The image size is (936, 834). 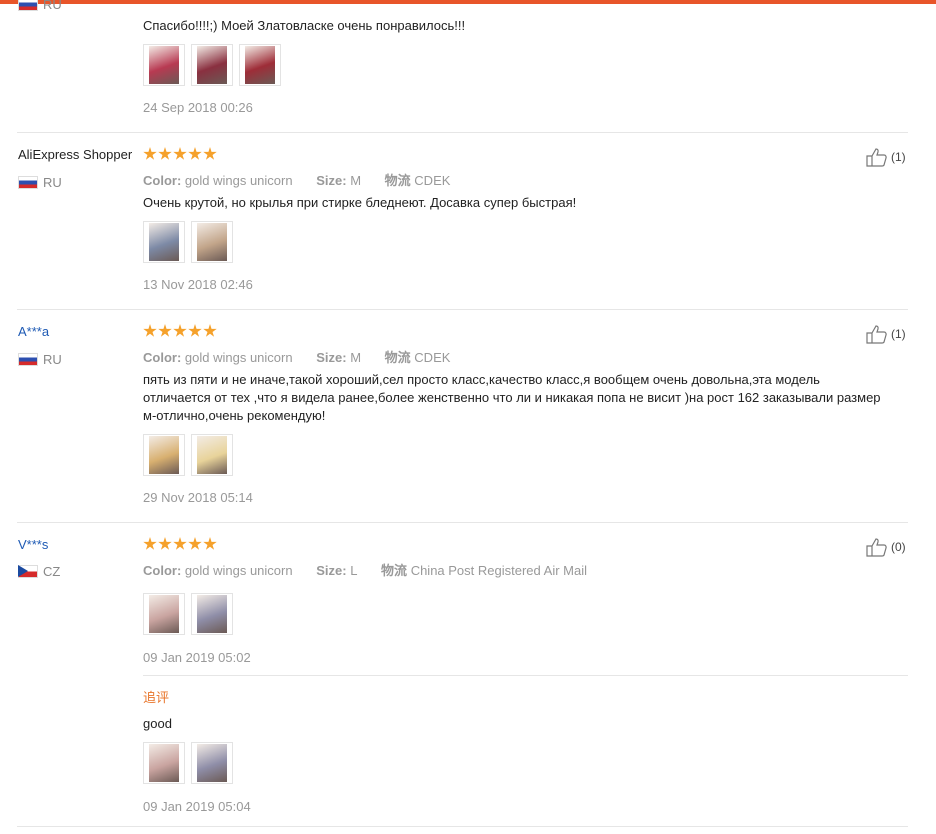 I want to click on reviewer-name: AliExpress Shopper, so click(x=75, y=154).